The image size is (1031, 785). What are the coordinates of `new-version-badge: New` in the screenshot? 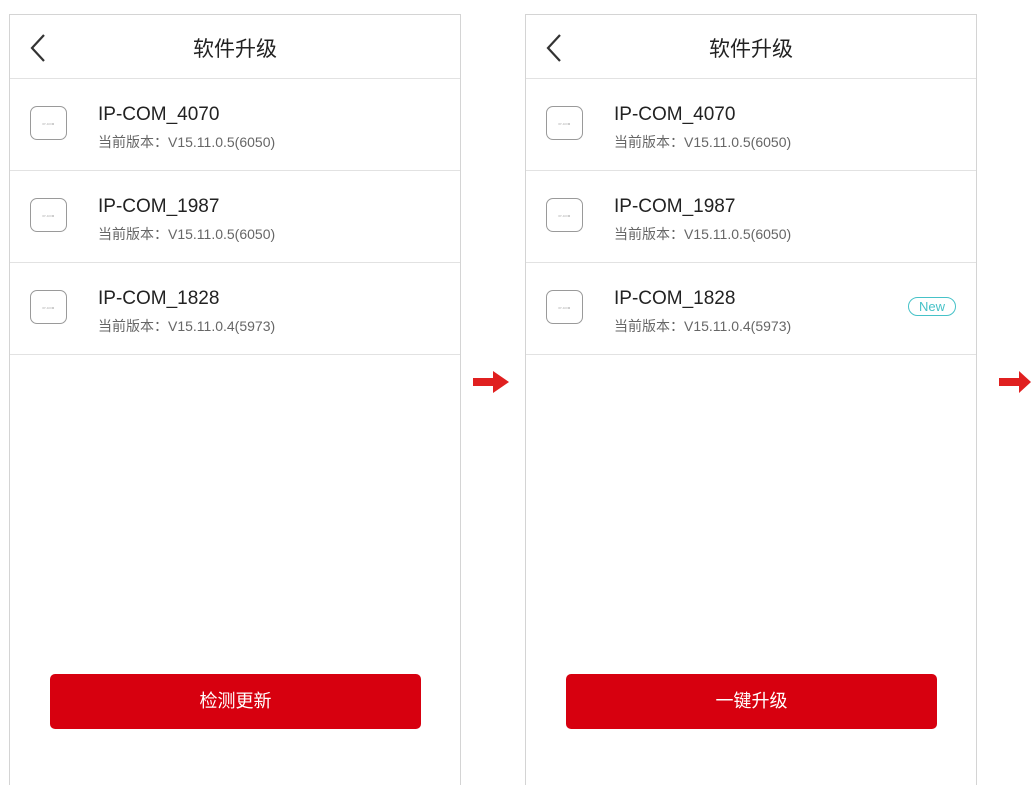 It's located at (932, 306).